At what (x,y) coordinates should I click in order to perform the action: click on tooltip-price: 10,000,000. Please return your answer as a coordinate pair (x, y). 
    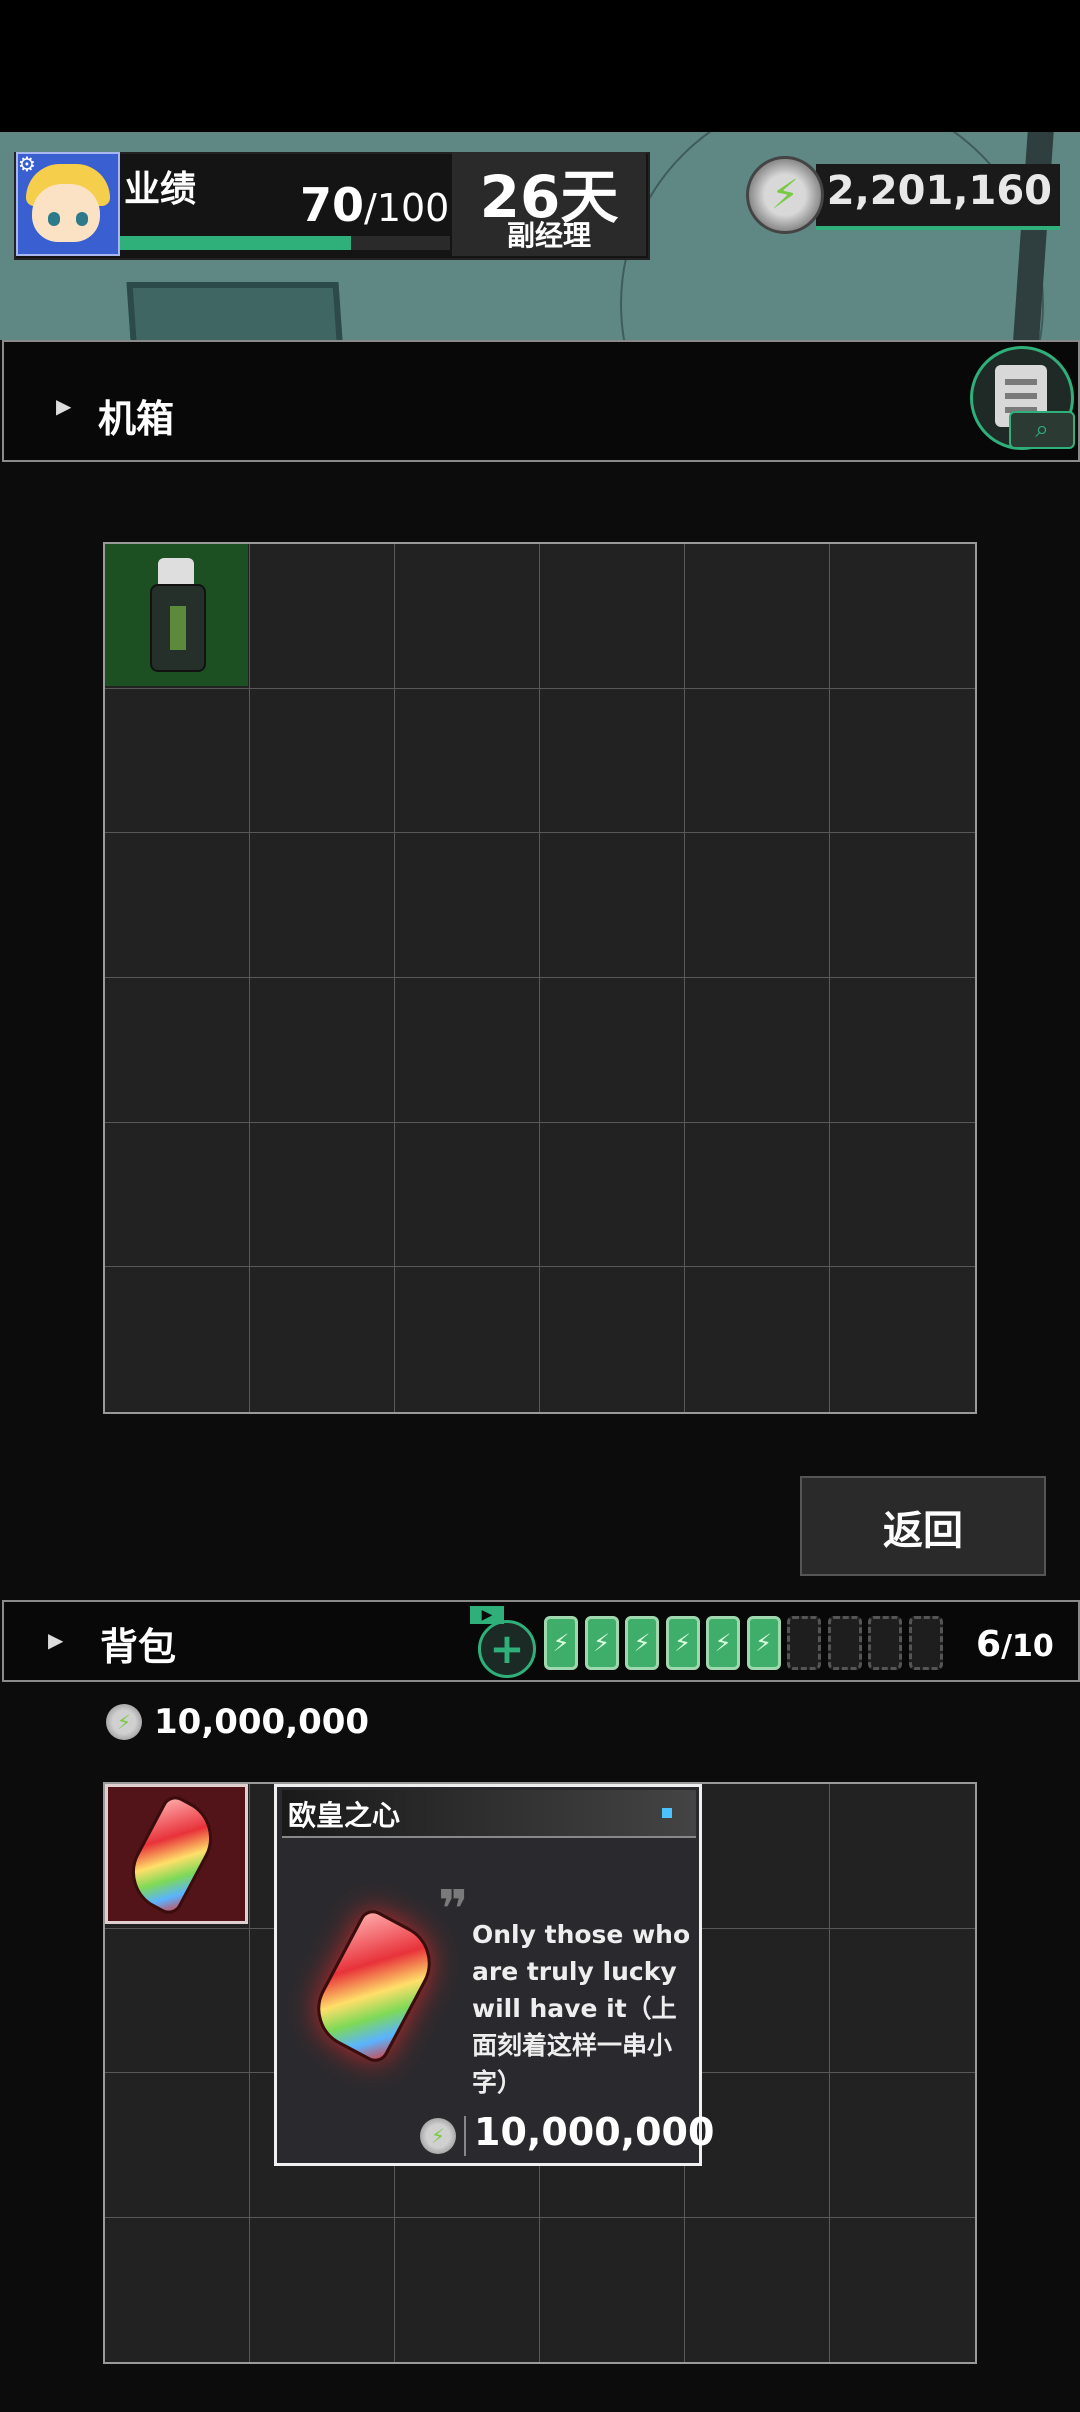
    Looking at the image, I should click on (594, 2132).